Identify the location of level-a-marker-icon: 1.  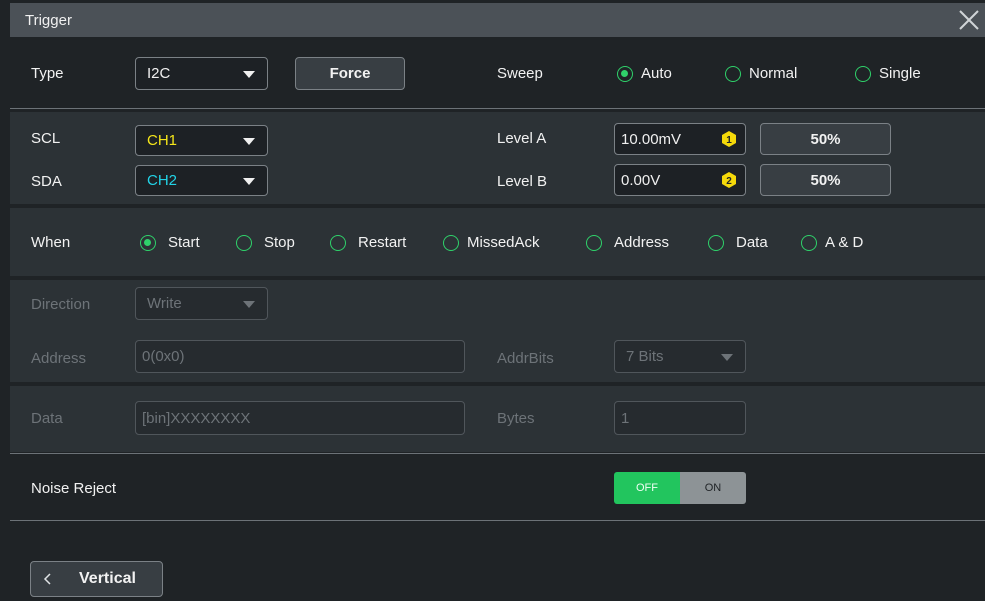
(729, 139).